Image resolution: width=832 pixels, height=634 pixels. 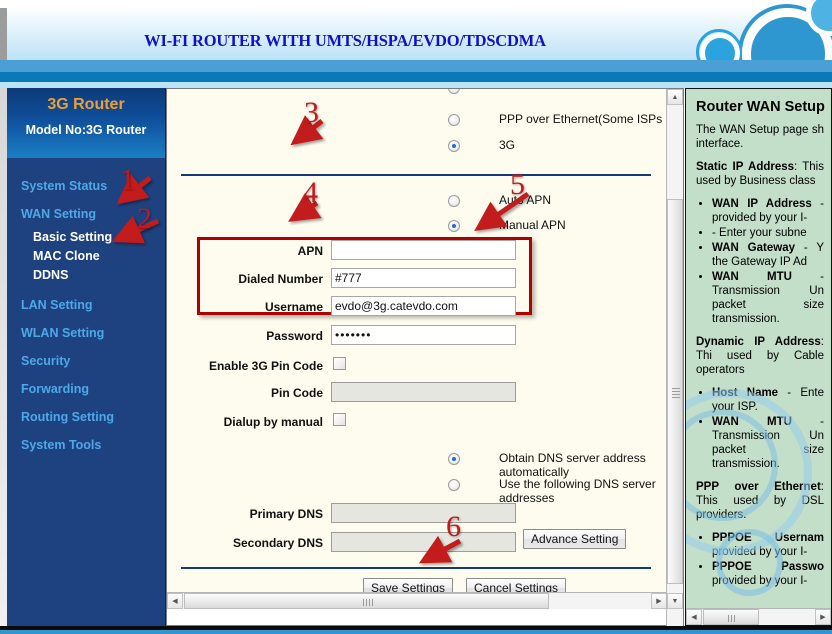 I want to click on pin-code-input, so click(x=423, y=392).